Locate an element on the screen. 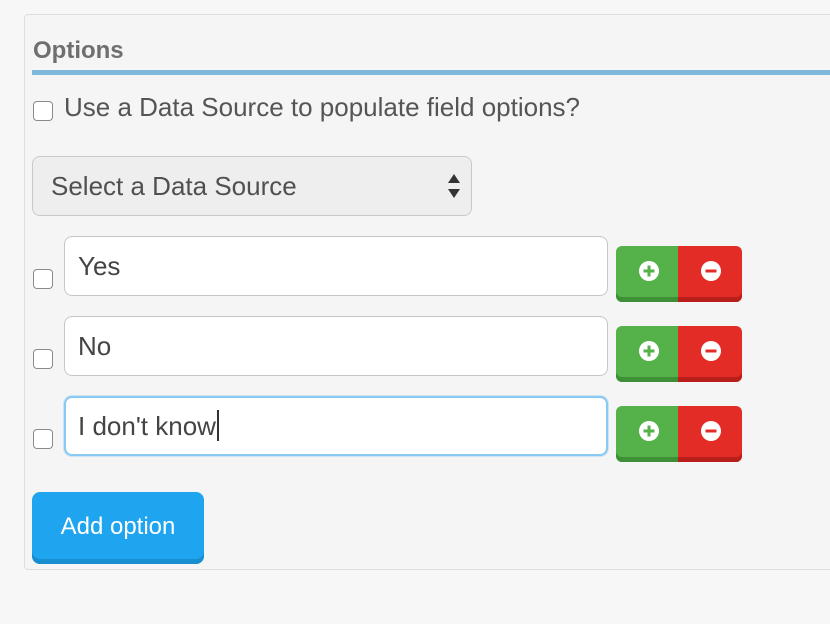 Image resolution: width=830 pixels, height=624 pixels. option-input-value: I don't know is located at coordinates (147, 426).